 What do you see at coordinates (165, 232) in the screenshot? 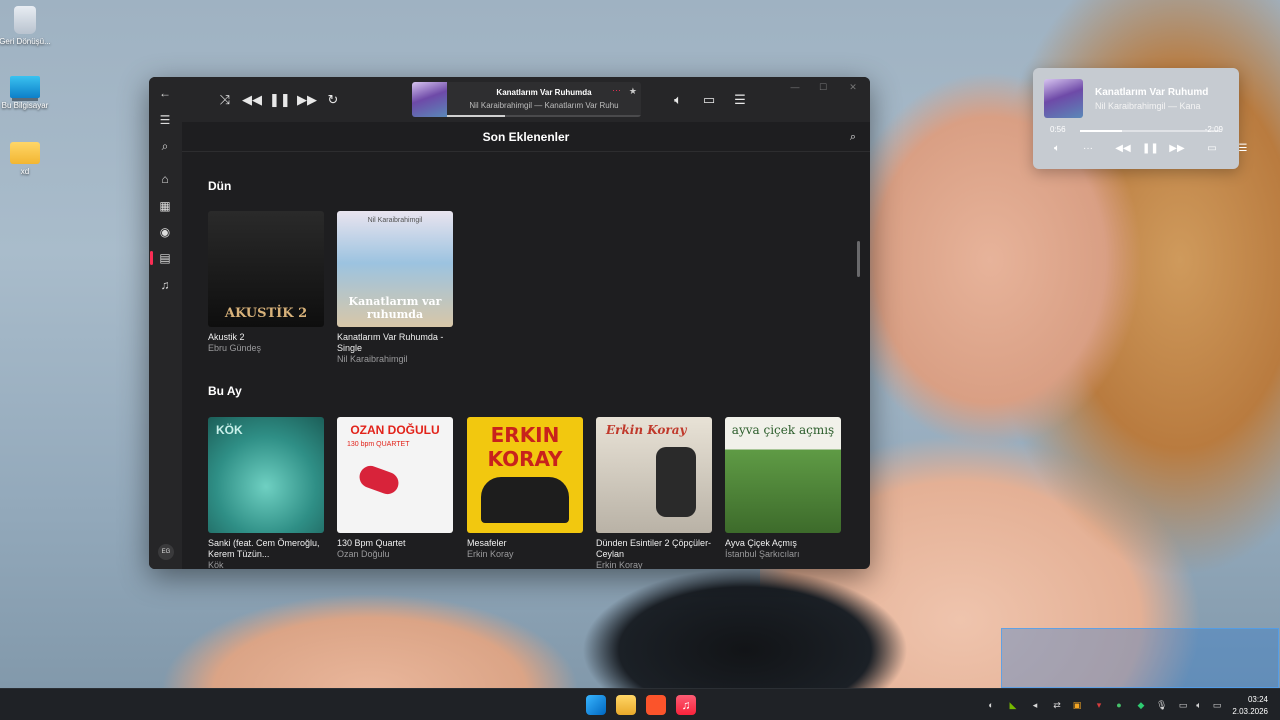
I see `radio-icon: ◉` at bounding box center [165, 232].